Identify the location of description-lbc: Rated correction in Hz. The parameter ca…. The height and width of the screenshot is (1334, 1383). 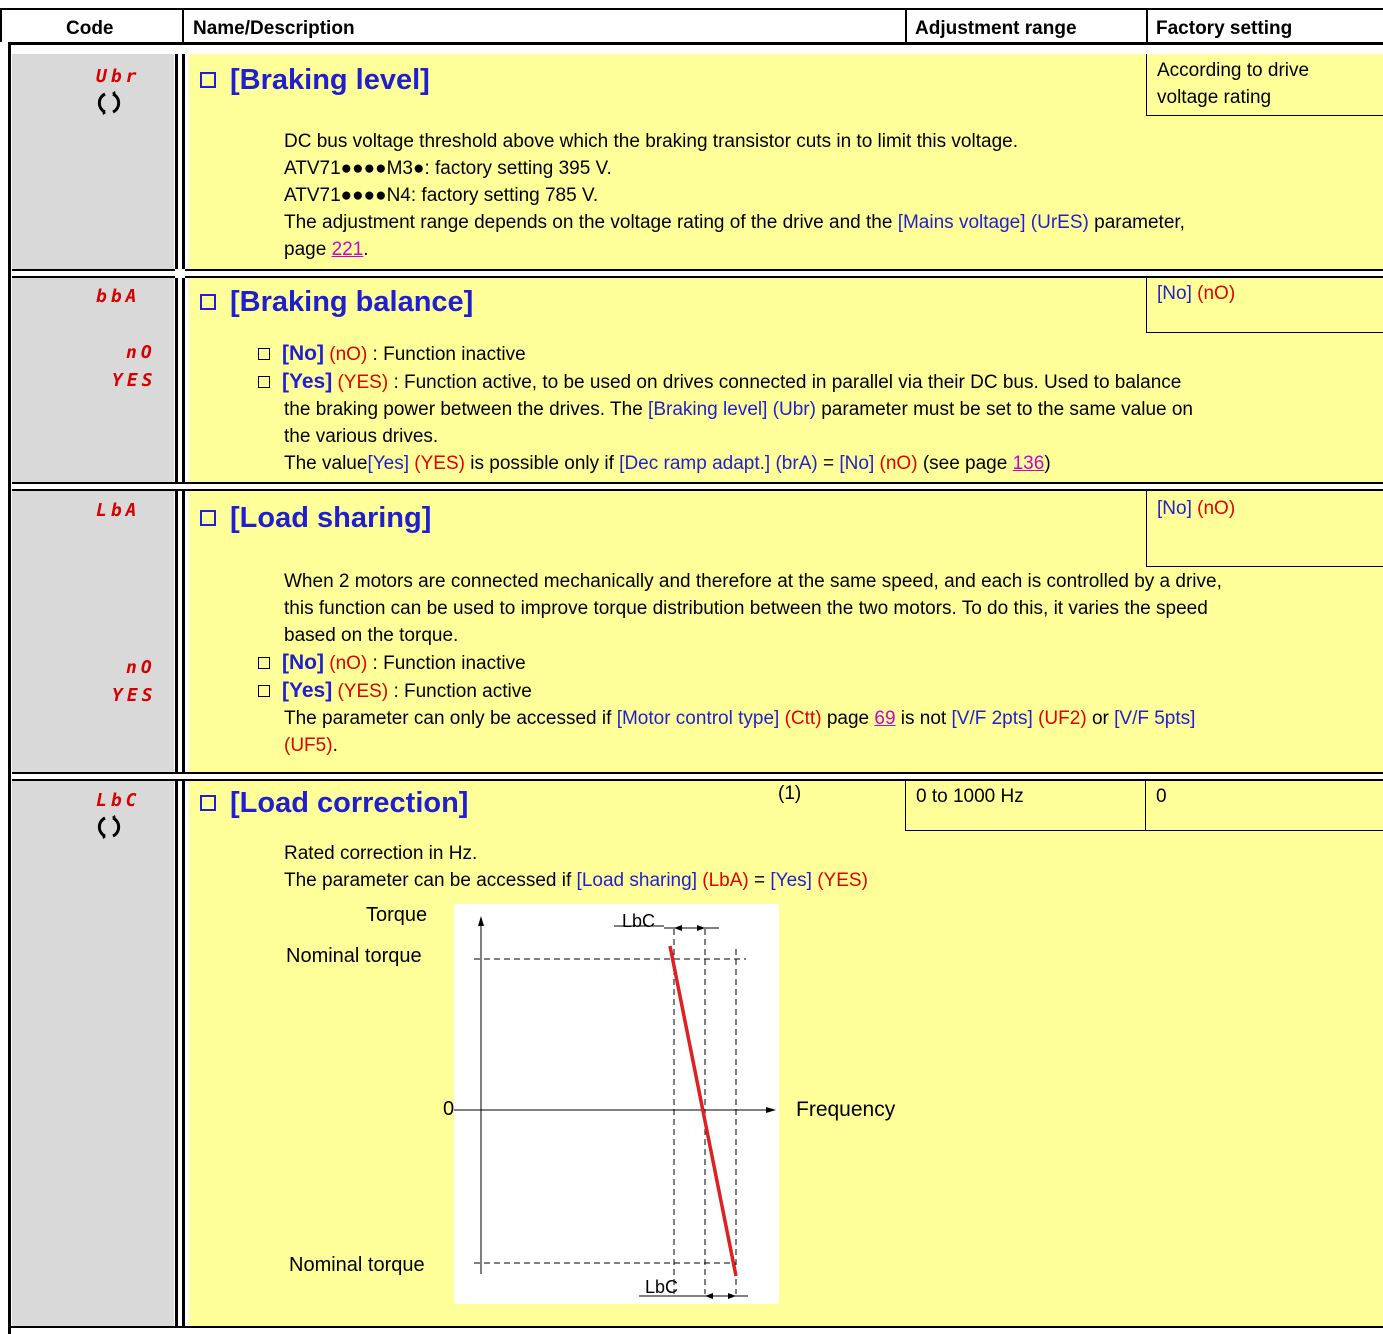
(576, 867).